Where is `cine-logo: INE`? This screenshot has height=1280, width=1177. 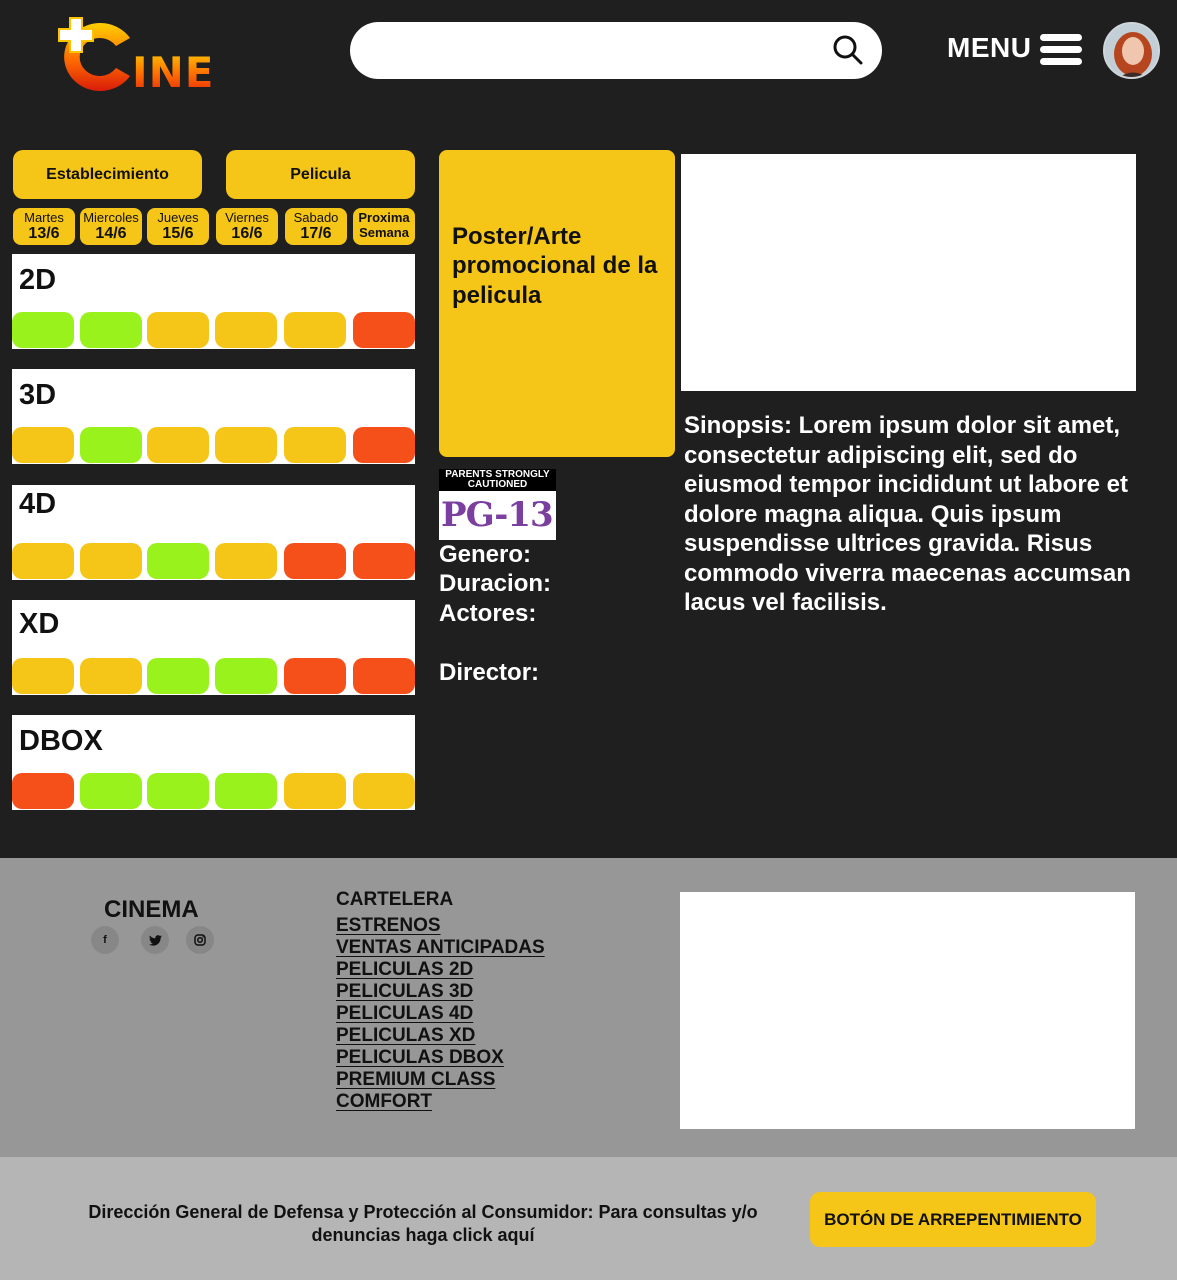
cine-logo: INE is located at coordinates (137, 53).